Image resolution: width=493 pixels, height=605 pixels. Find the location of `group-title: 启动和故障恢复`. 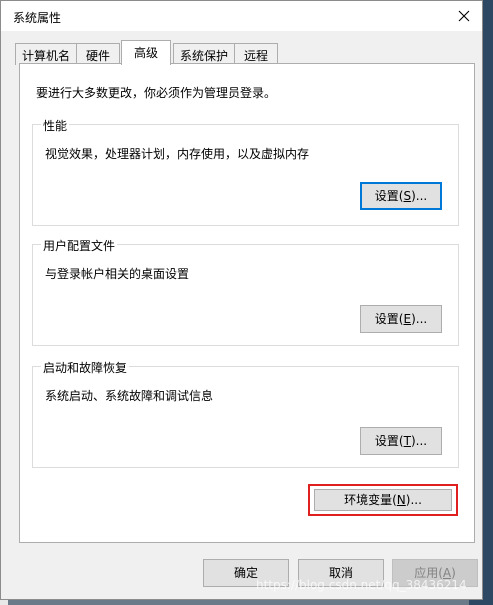

group-title: 启动和故障恢复 is located at coordinates (85, 367).